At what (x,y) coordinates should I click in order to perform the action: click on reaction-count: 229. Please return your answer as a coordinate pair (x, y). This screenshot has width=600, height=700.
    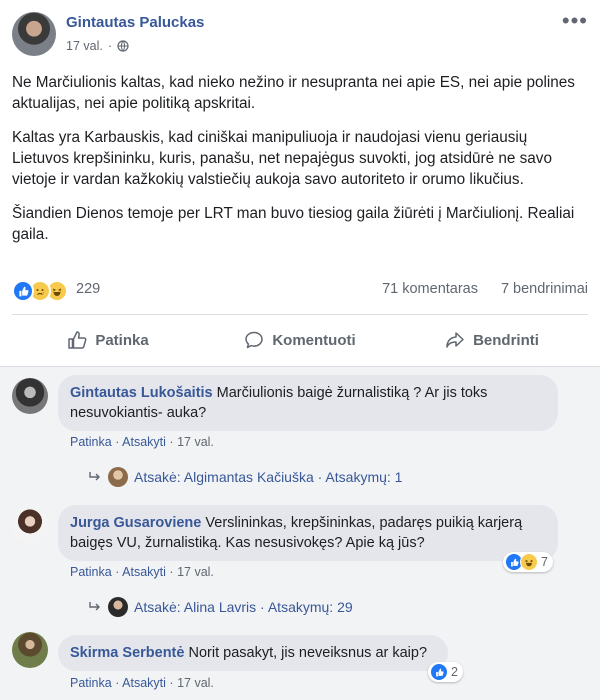
    Looking at the image, I should click on (88, 289).